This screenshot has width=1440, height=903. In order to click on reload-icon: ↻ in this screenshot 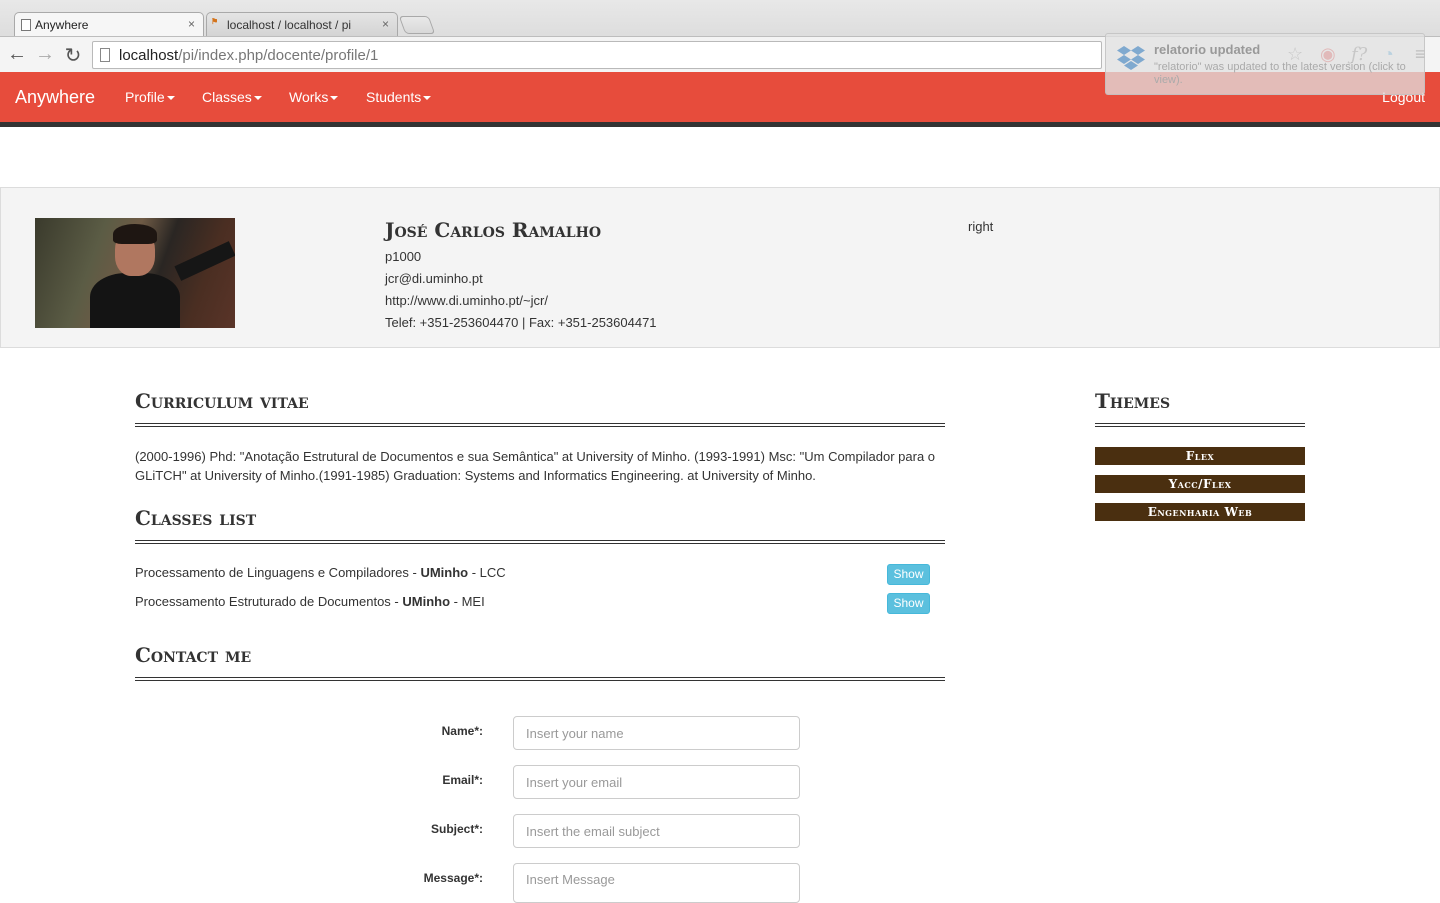, I will do `click(73, 55)`.